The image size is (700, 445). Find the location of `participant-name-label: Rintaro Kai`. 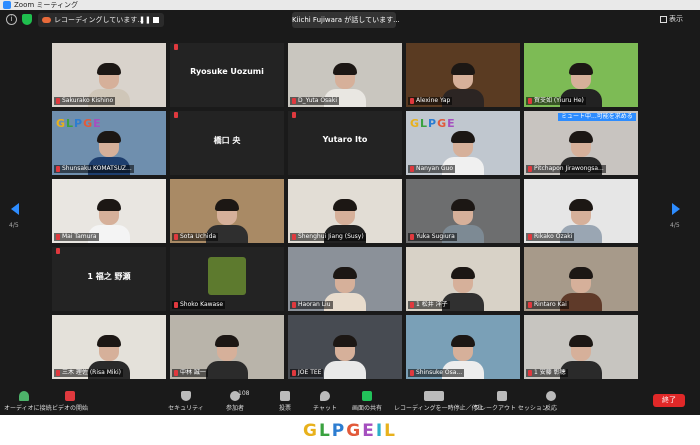

participant-name-label: Rintaro Kai is located at coordinates (547, 305).